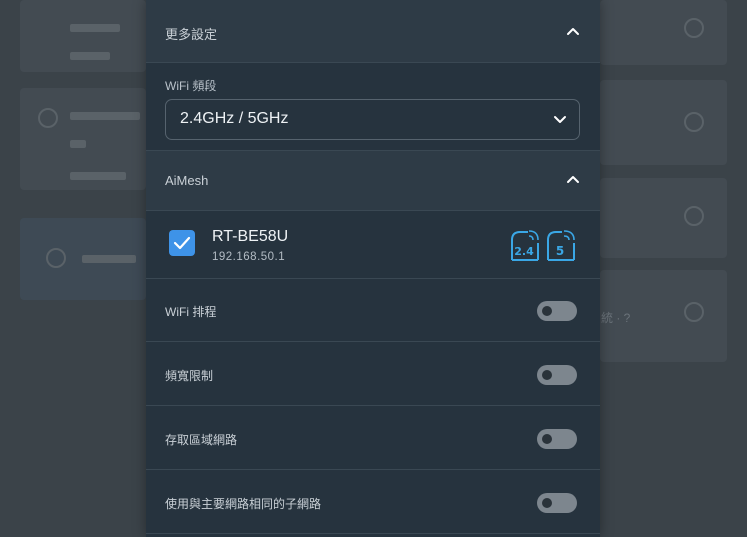 Image resolution: width=747 pixels, height=537 pixels. What do you see at coordinates (524, 251) in the screenshot?
I see `band-2g-label: 2.4` at bounding box center [524, 251].